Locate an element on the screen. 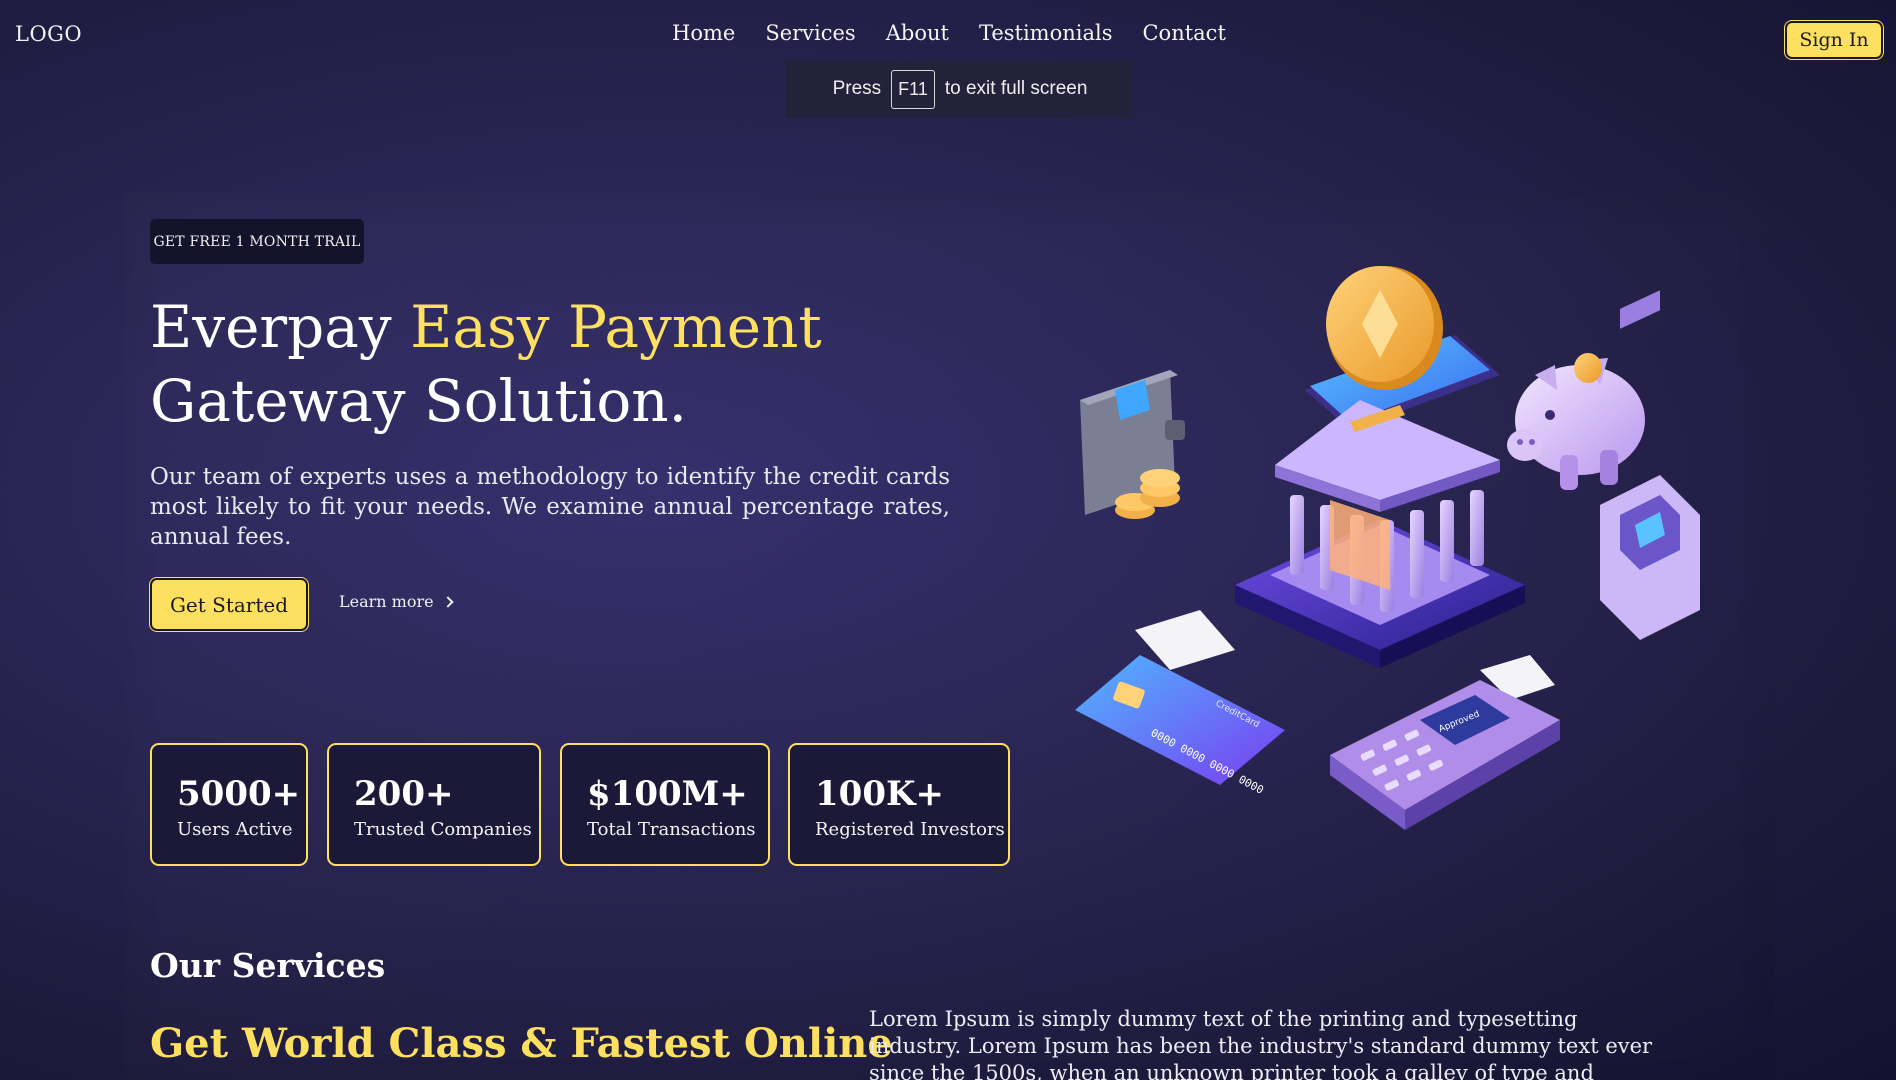 The height and width of the screenshot is (1080, 1896). stat-label: Total Transactions is located at coordinates (671, 829).